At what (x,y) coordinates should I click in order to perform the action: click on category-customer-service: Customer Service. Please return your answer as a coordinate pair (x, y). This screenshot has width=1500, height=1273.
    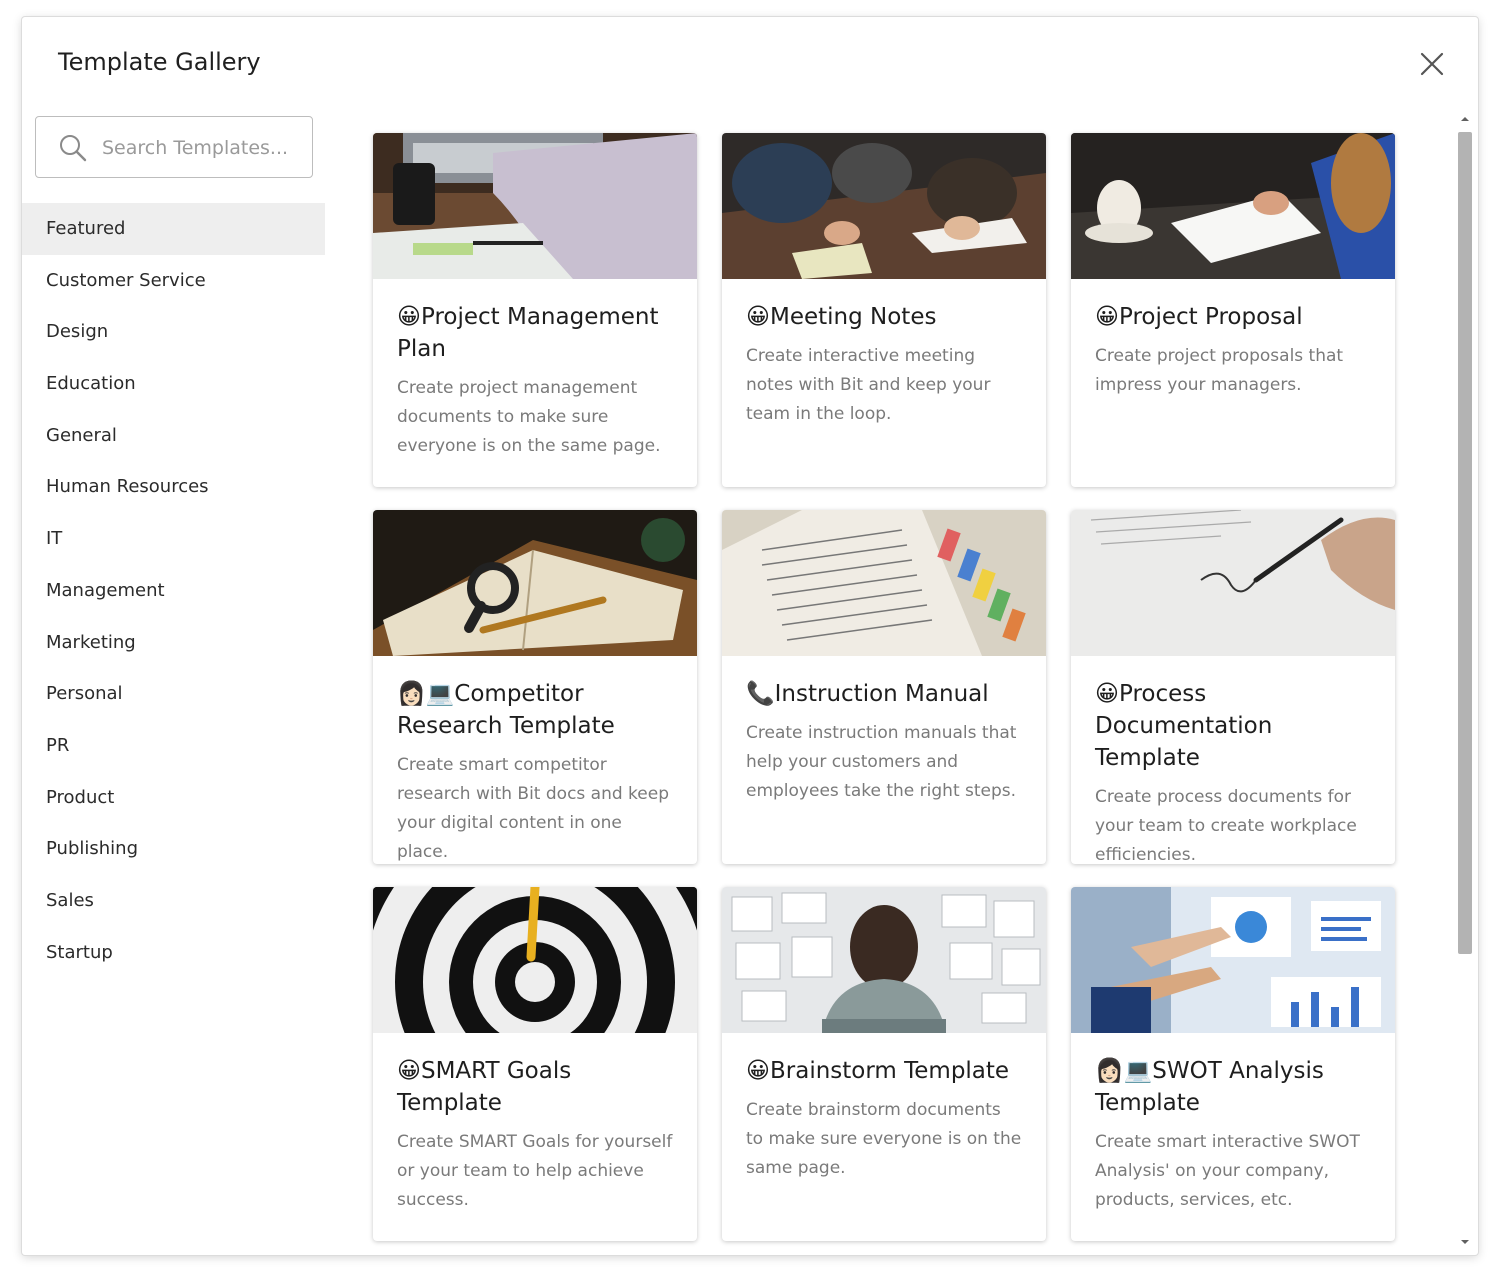
    Looking at the image, I should click on (173, 281).